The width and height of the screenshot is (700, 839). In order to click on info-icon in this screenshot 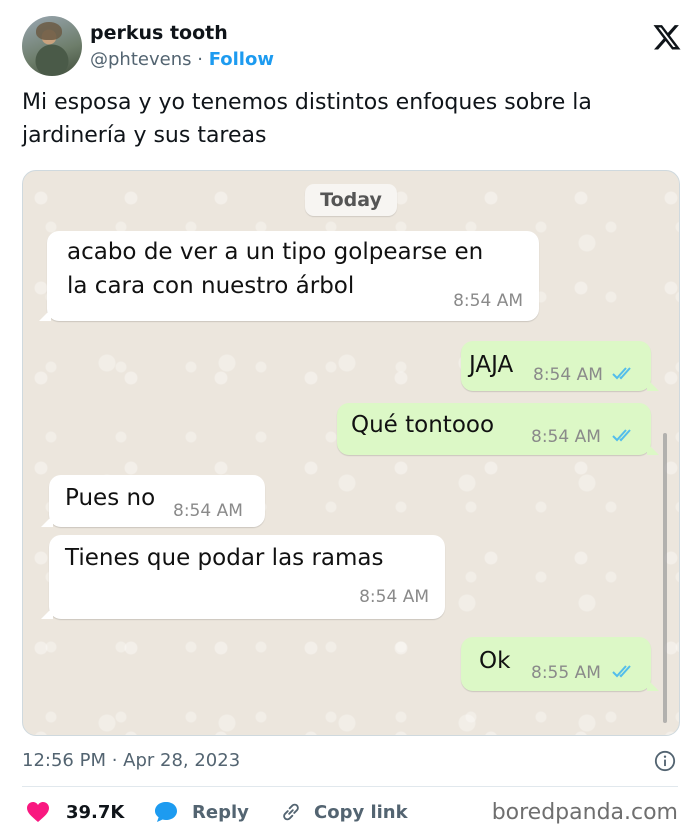, I will do `click(665, 761)`.